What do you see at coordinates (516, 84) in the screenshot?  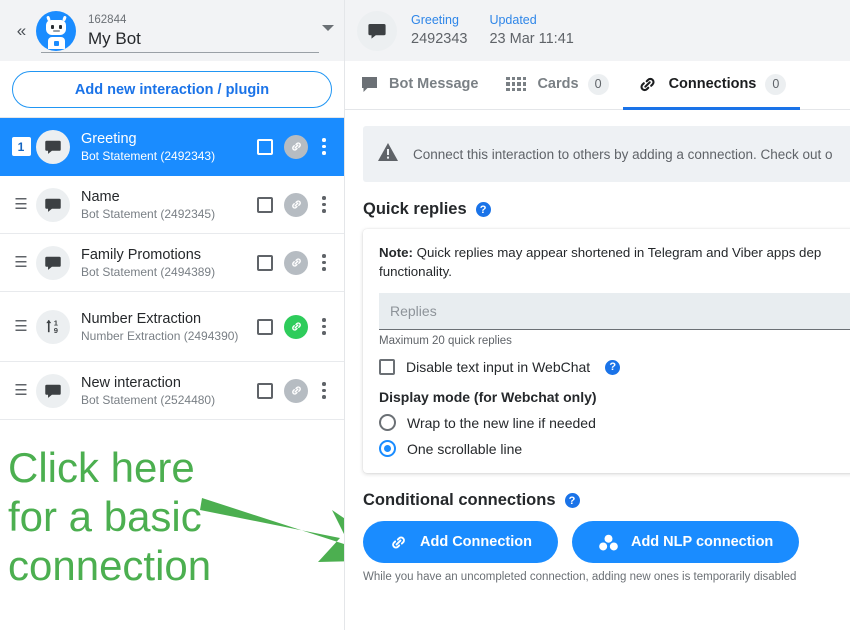 I see `grid-dots-icon` at bounding box center [516, 84].